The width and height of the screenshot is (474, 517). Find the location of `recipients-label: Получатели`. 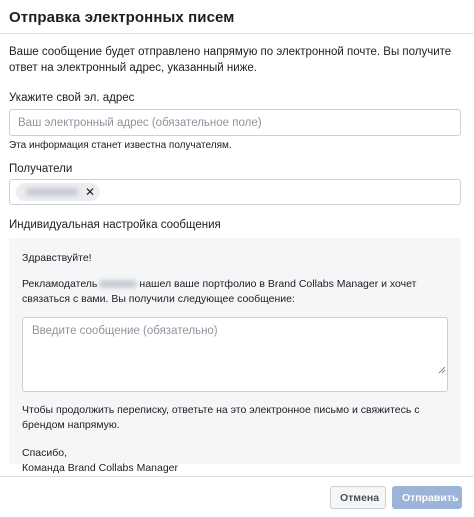

recipients-label: Получатели is located at coordinates (41, 169).